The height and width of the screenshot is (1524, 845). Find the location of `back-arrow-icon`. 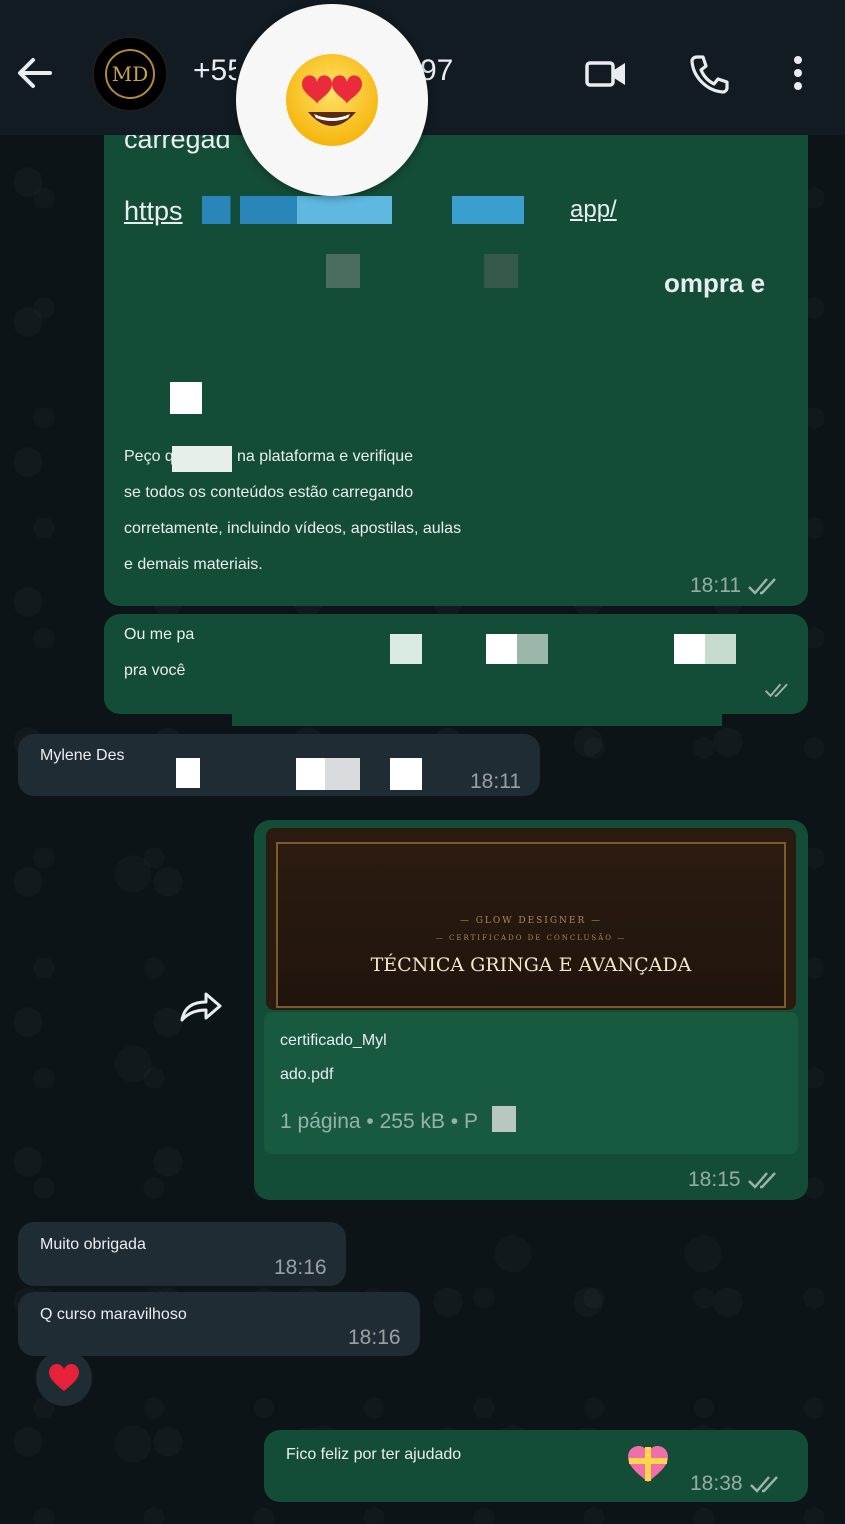

back-arrow-icon is located at coordinates (35, 73).